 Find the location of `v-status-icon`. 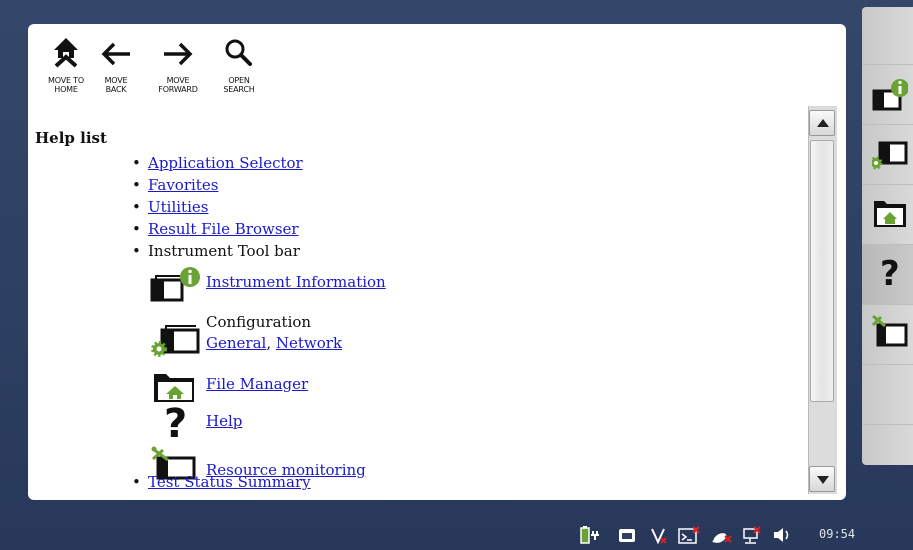

v-status-icon is located at coordinates (659, 535).